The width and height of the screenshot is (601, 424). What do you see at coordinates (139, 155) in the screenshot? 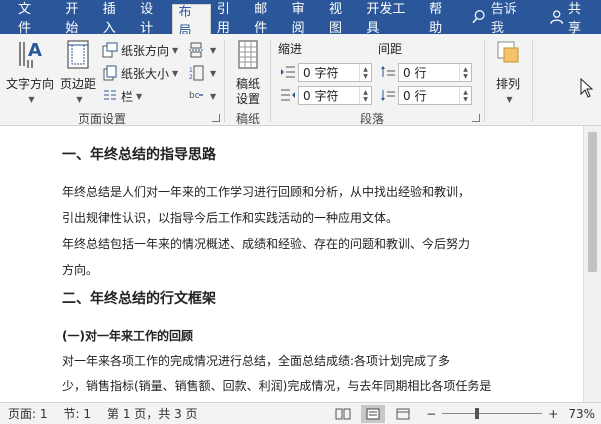
I see `heading-1: 一、年终总结的指导思路` at bounding box center [139, 155].